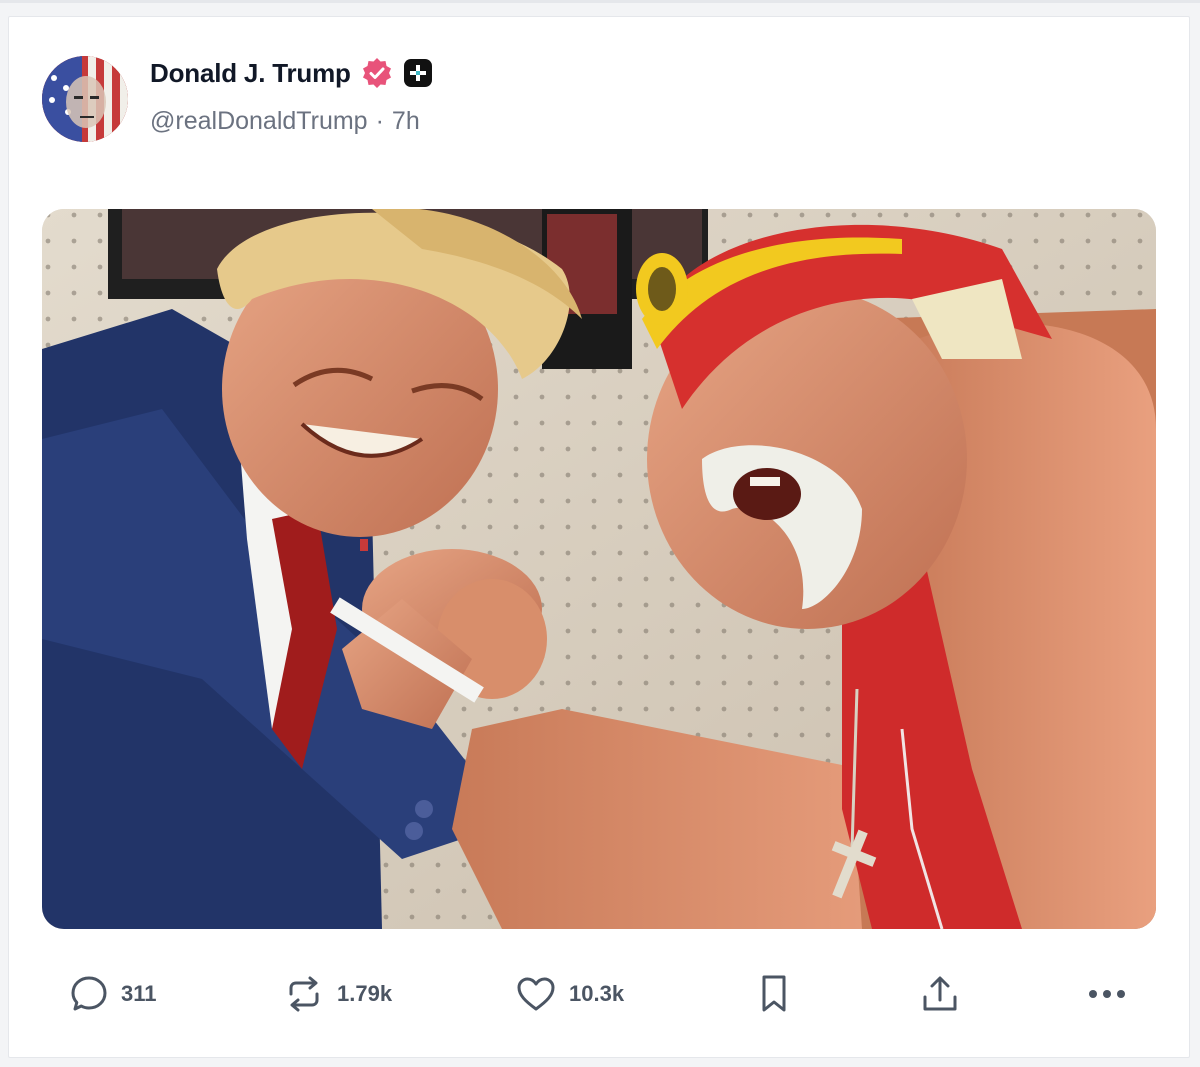 The width and height of the screenshot is (1200, 1067). I want to click on post-actions: 311 1.79k 10.3k, so click(600, 994).